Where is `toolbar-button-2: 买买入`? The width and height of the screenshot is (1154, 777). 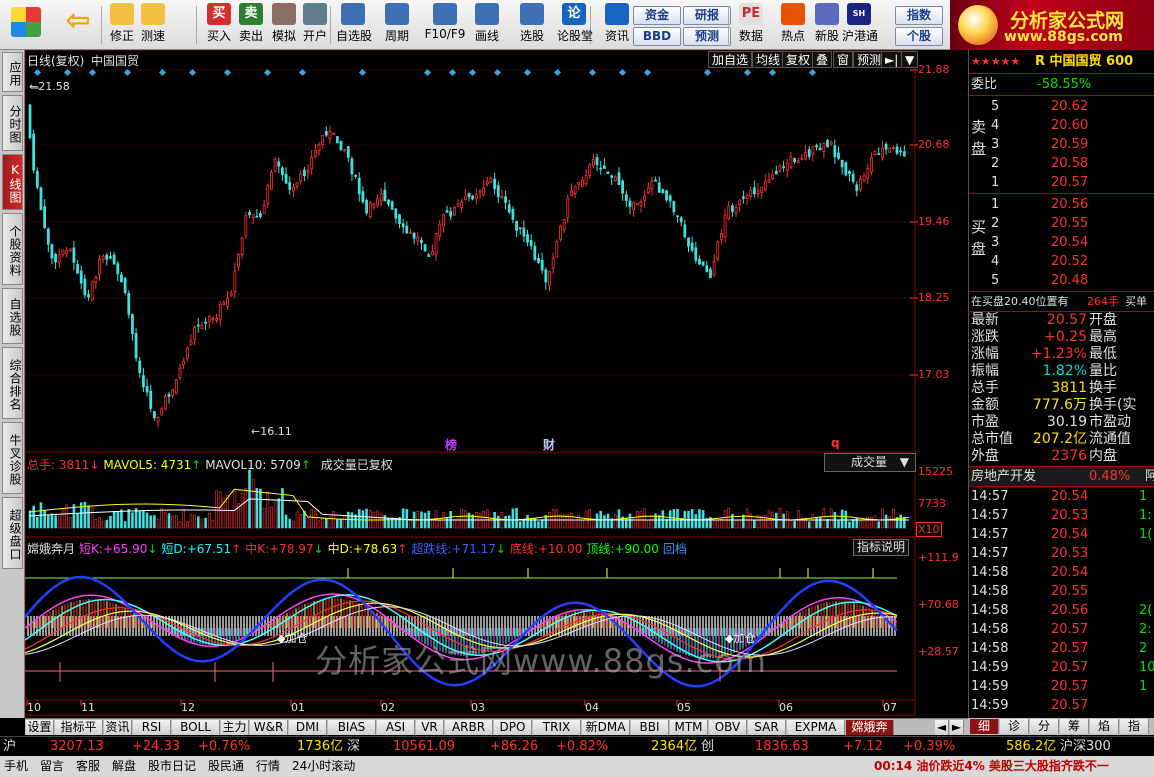
toolbar-button-2: 买买入 is located at coordinates (219, 25).